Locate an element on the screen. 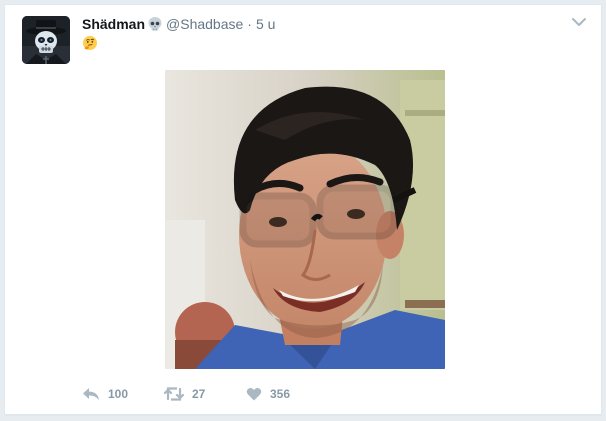 The image size is (606, 421). skull-icon is located at coordinates (155, 24).